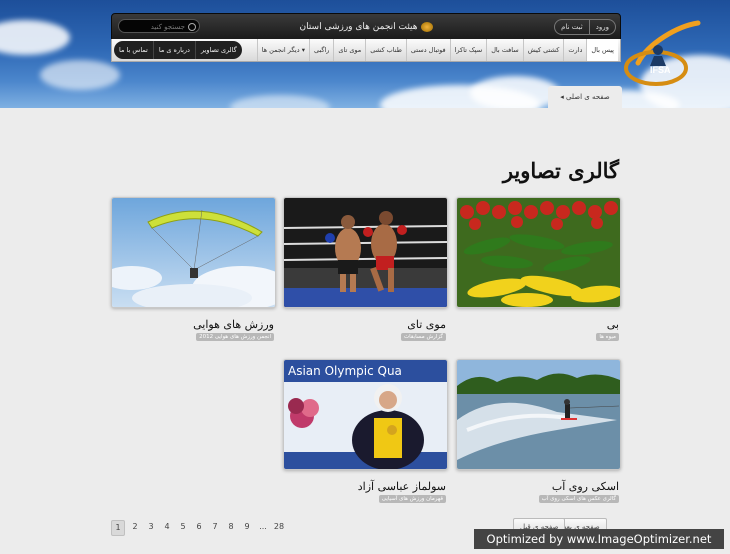 The width and height of the screenshot is (730, 554). What do you see at coordinates (537, 324) in the screenshot?
I see `gallery-item-title: بی` at bounding box center [537, 324].